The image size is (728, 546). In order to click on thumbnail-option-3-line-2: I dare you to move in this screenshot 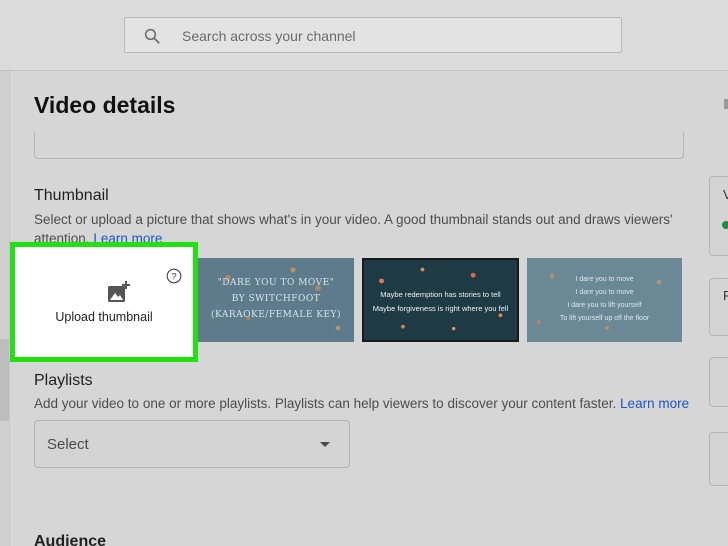, I will do `click(604, 292)`.